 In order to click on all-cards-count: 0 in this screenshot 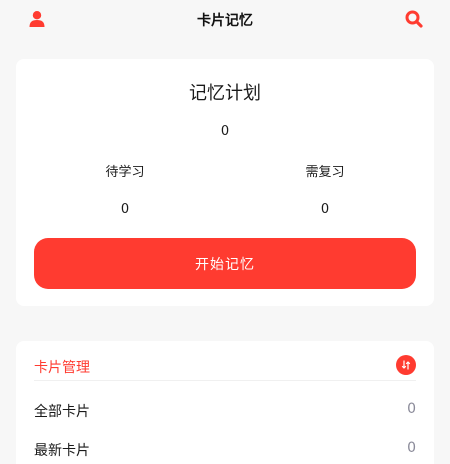, I will do `click(411, 409)`.